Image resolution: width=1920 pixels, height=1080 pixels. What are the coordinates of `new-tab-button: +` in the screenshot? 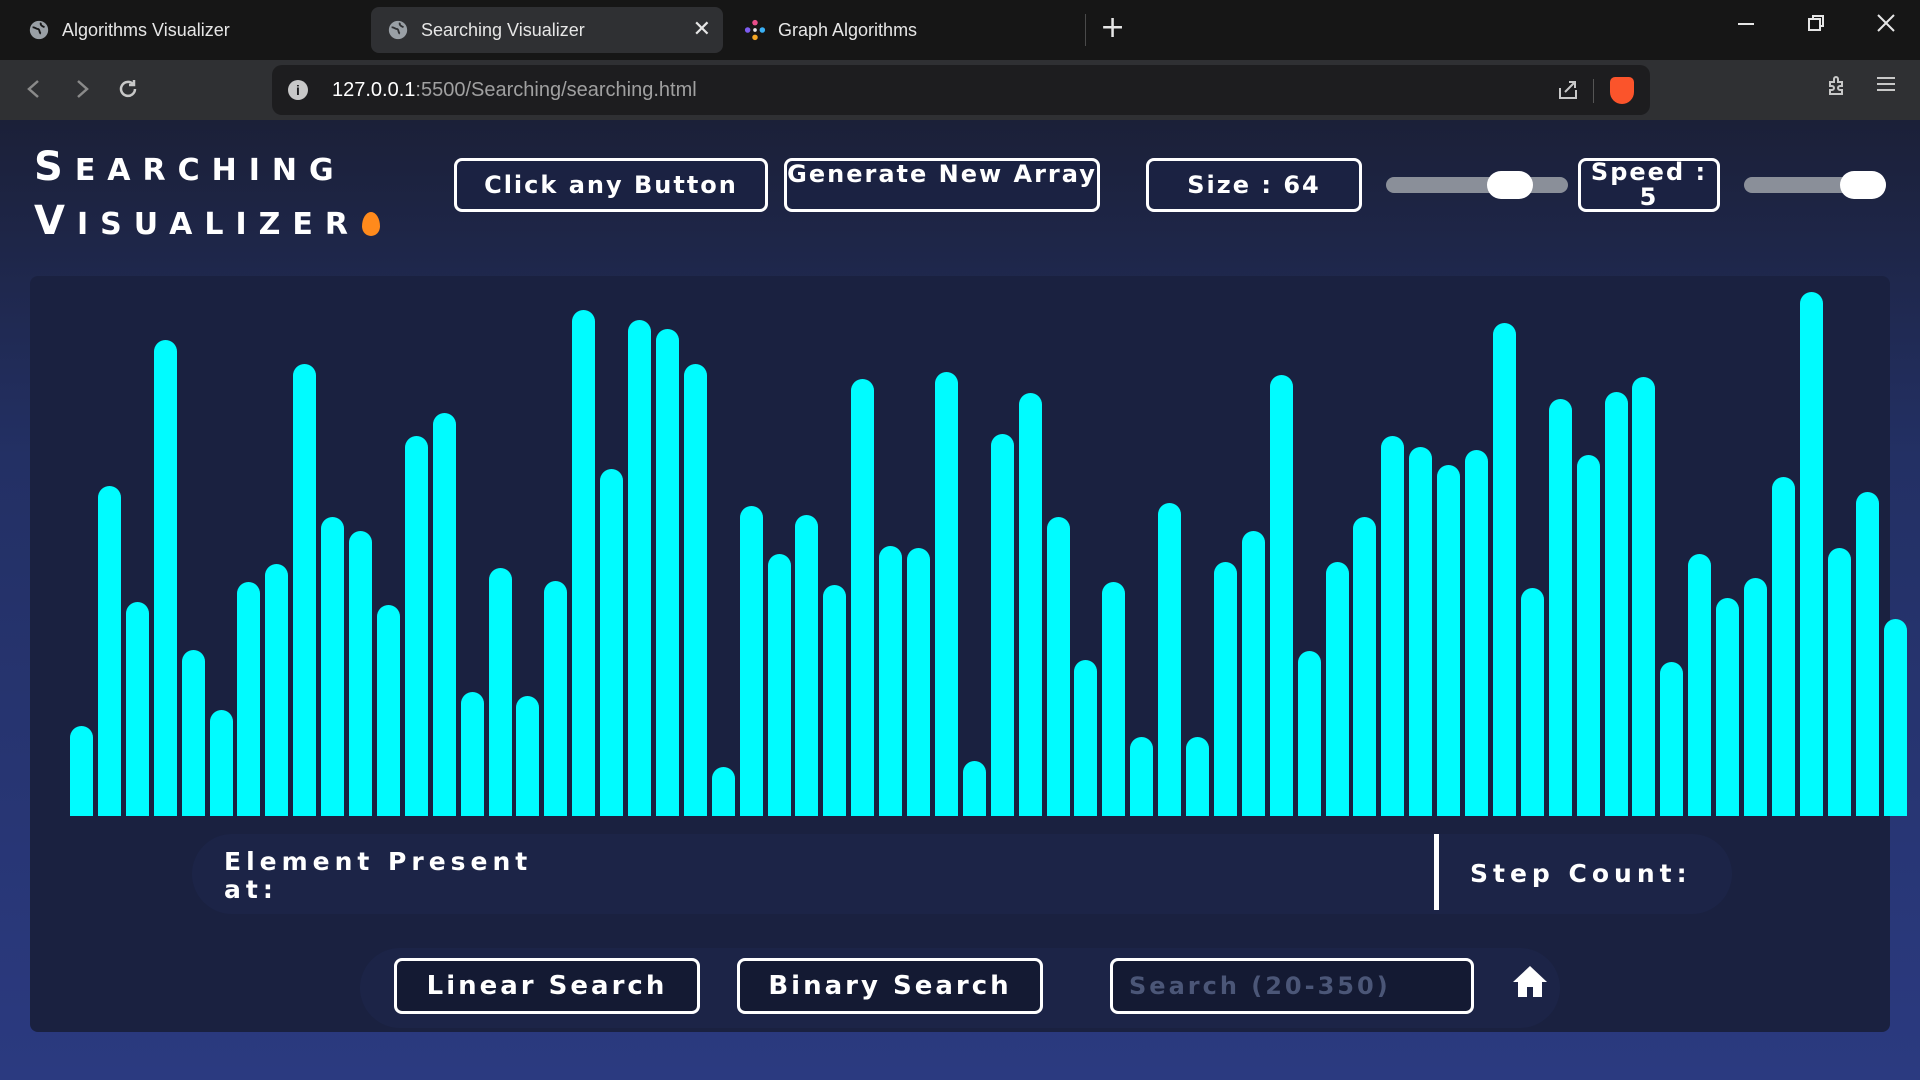 It's located at (1112, 27).